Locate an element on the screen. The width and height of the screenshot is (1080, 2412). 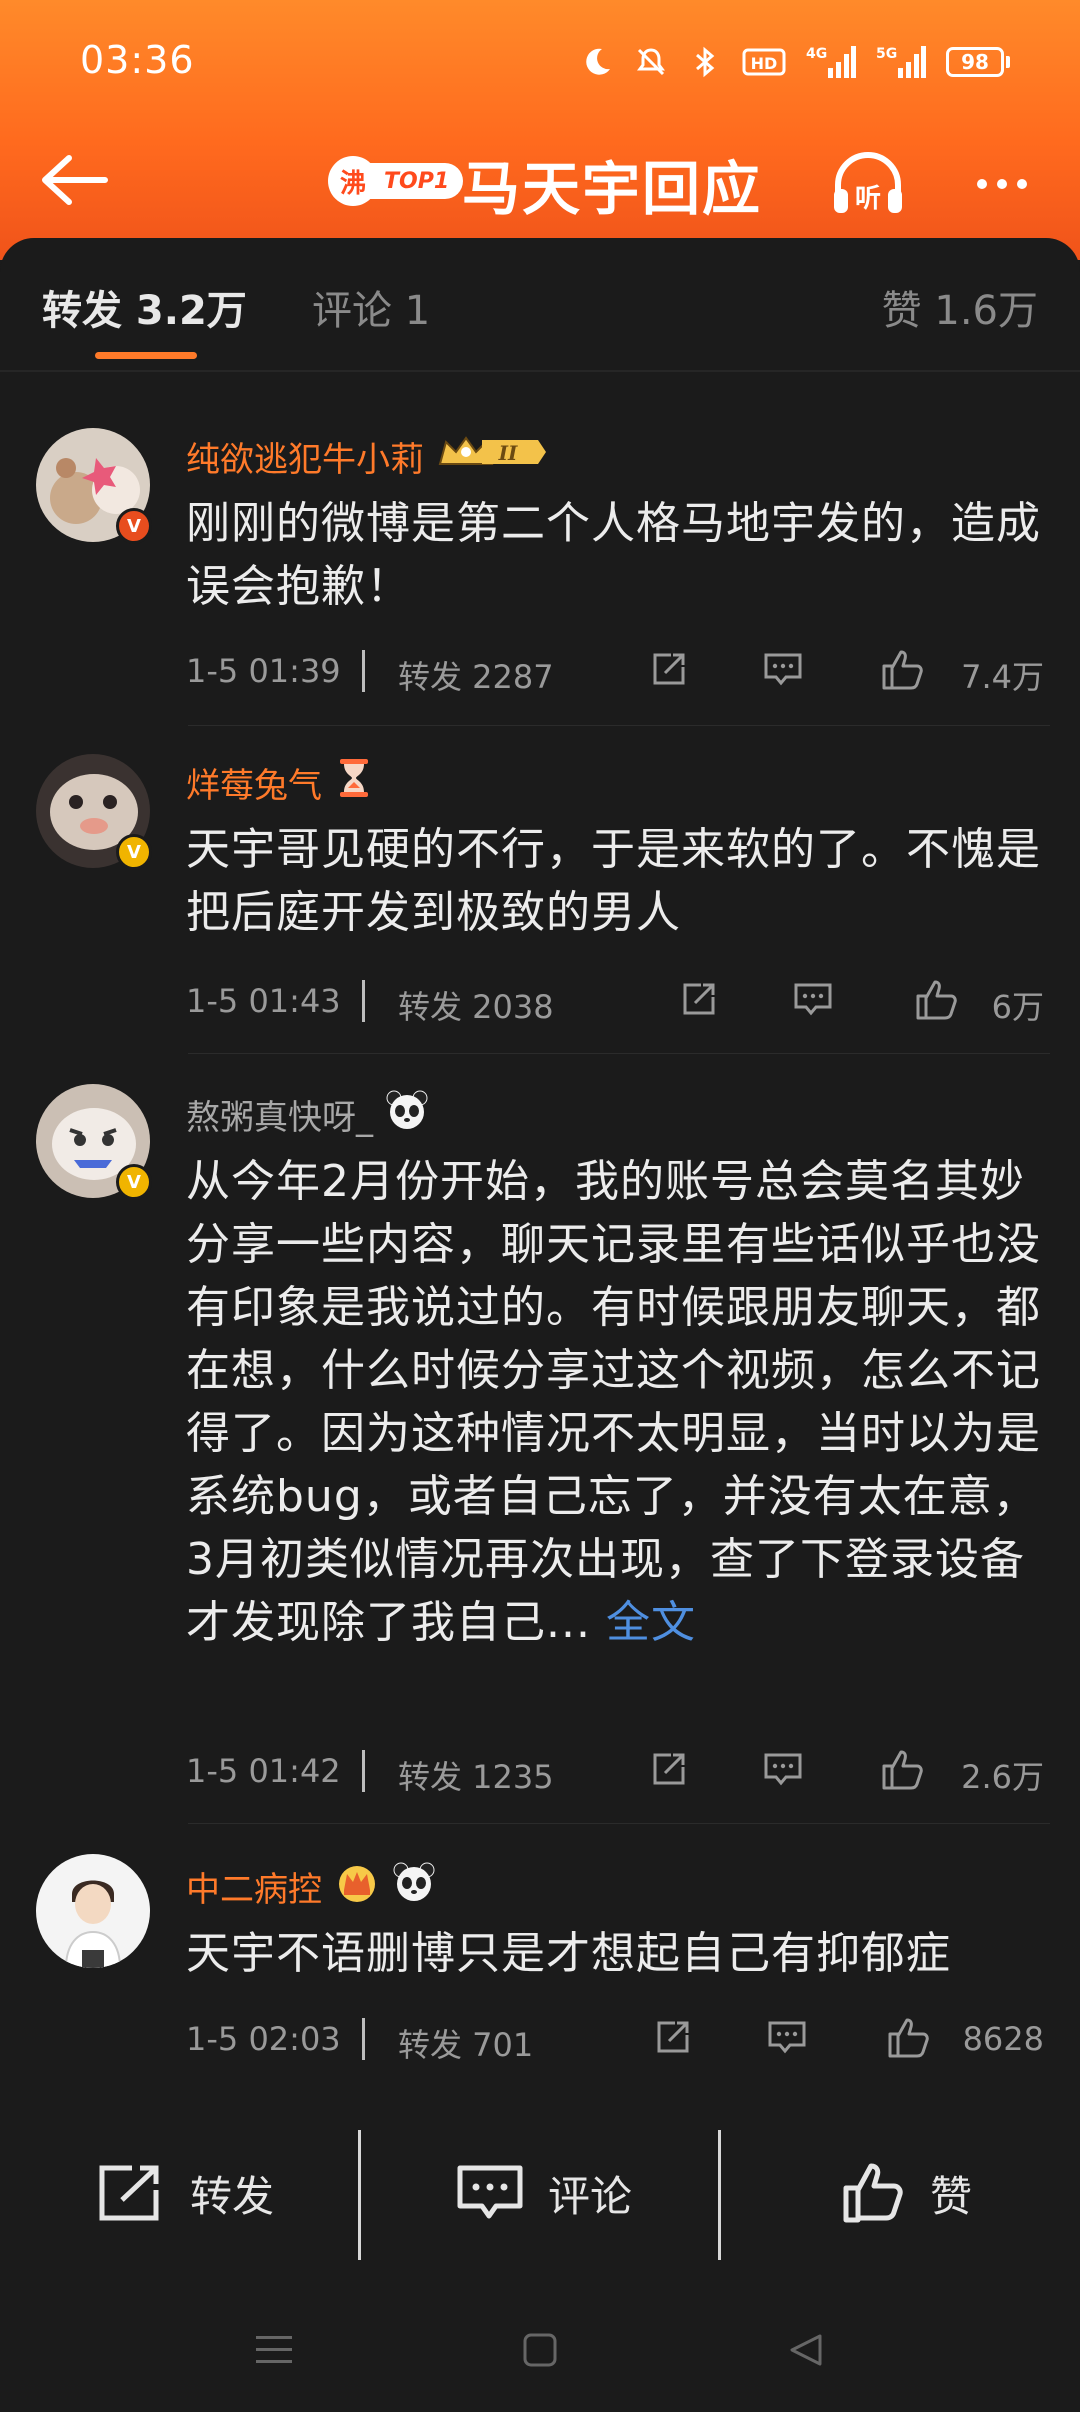
signal-5g-icon: 5G is located at coordinates (901, 62).